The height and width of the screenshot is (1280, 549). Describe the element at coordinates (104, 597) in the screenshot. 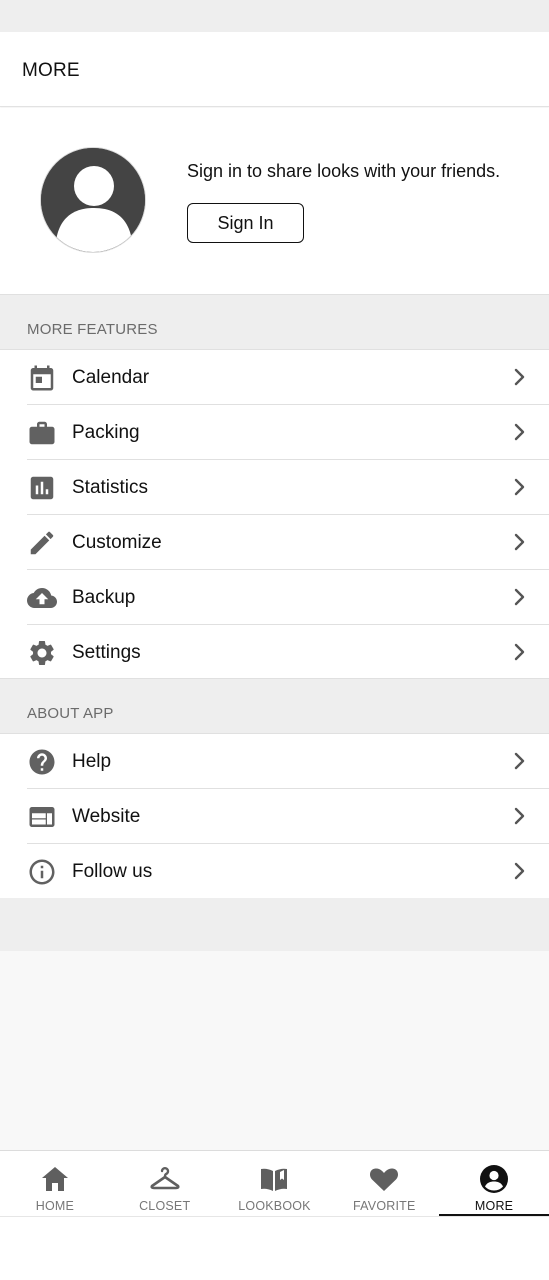

I see `menu-item-label: Backup` at that location.